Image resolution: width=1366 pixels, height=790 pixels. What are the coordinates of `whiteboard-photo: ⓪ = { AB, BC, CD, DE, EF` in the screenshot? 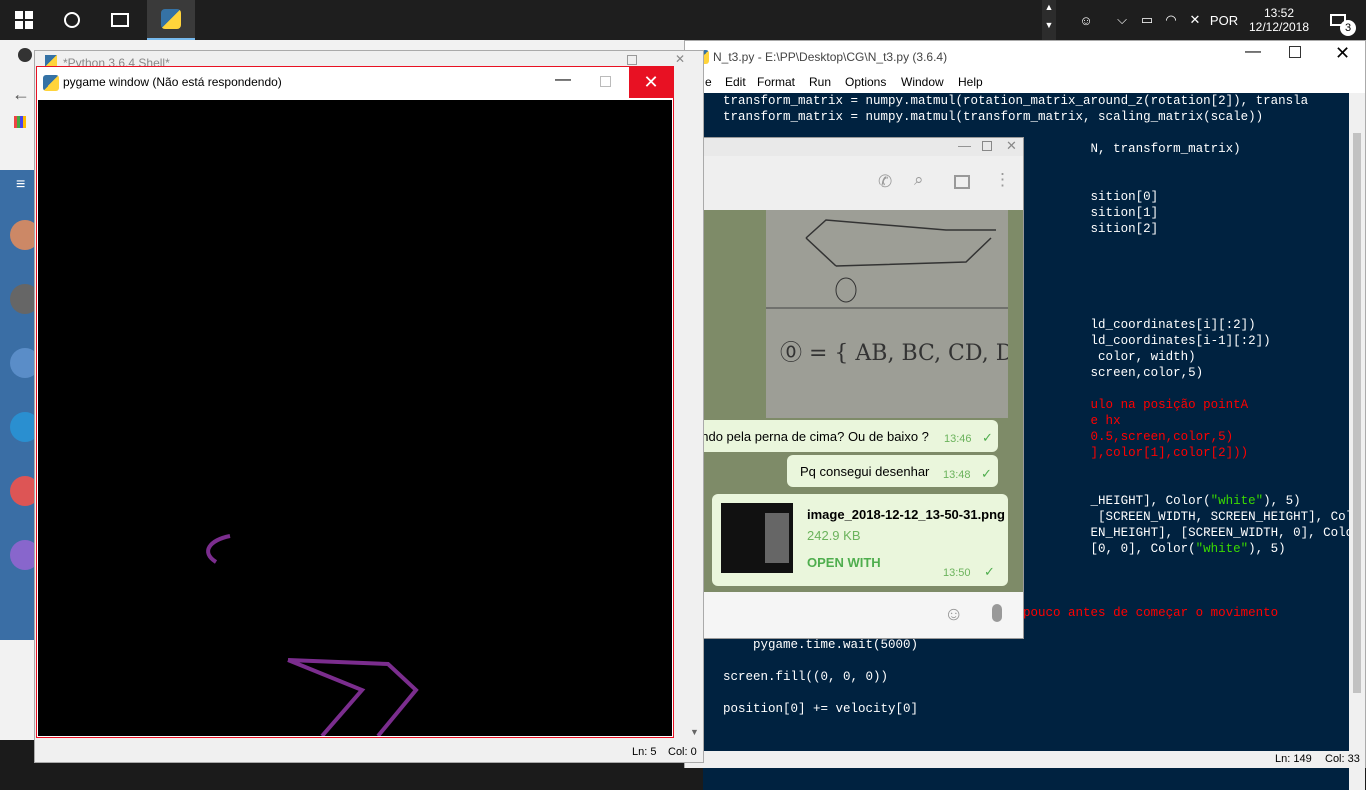 It's located at (887, 314).